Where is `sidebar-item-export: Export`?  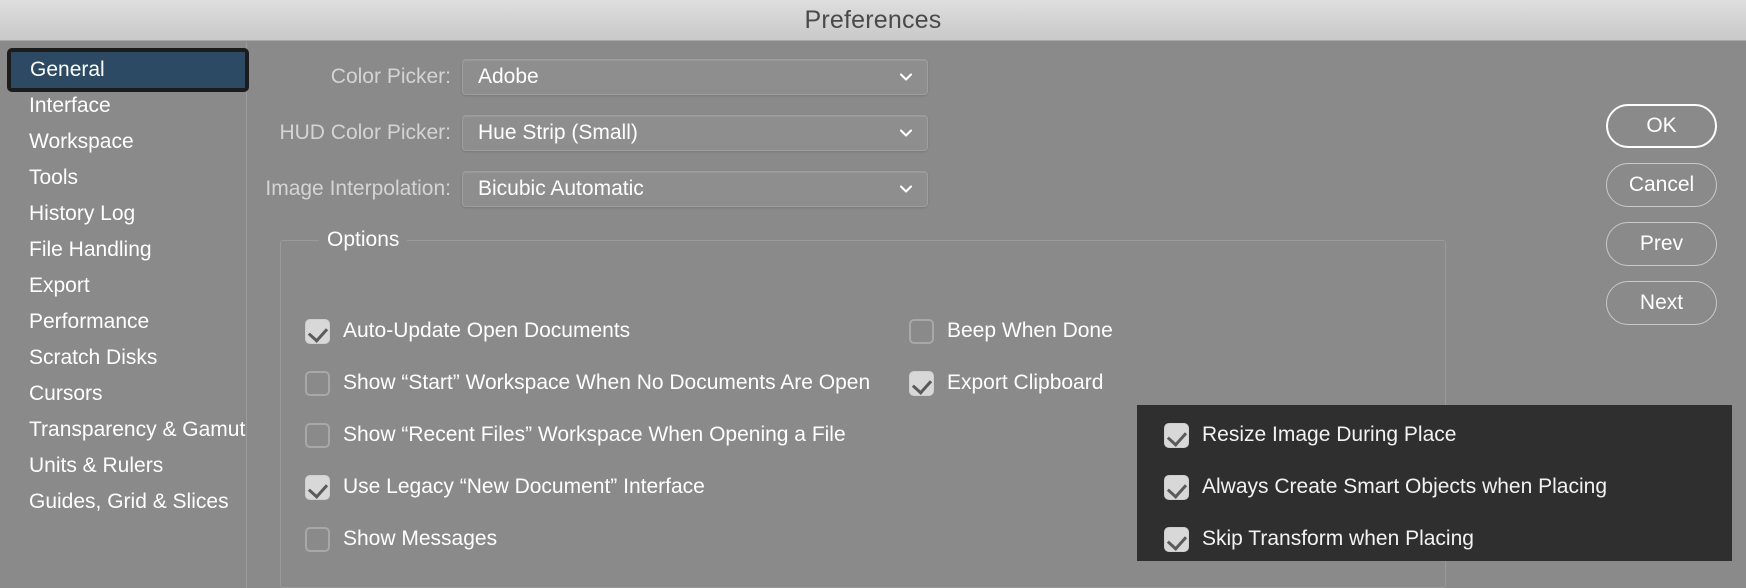 sidebar-item-export: Export is located at coordinates (128, 286).